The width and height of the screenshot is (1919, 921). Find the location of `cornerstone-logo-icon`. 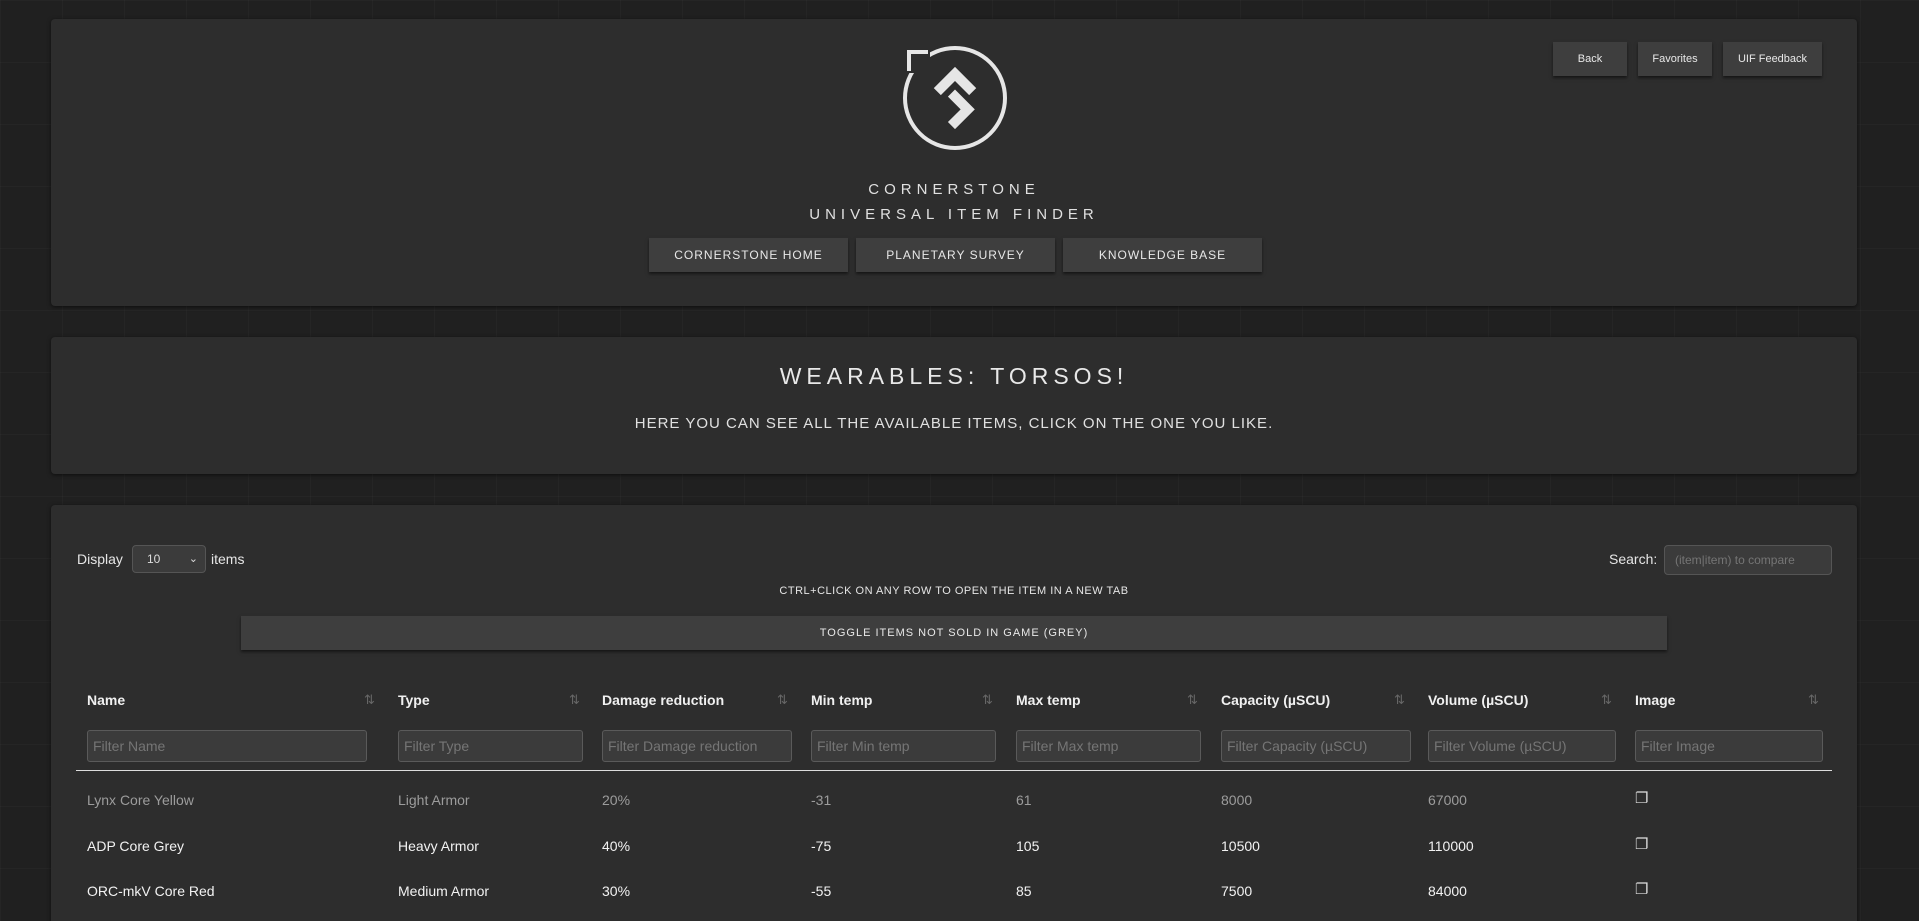

cornerstone-logo-icon is located at coordinates (955, 98).